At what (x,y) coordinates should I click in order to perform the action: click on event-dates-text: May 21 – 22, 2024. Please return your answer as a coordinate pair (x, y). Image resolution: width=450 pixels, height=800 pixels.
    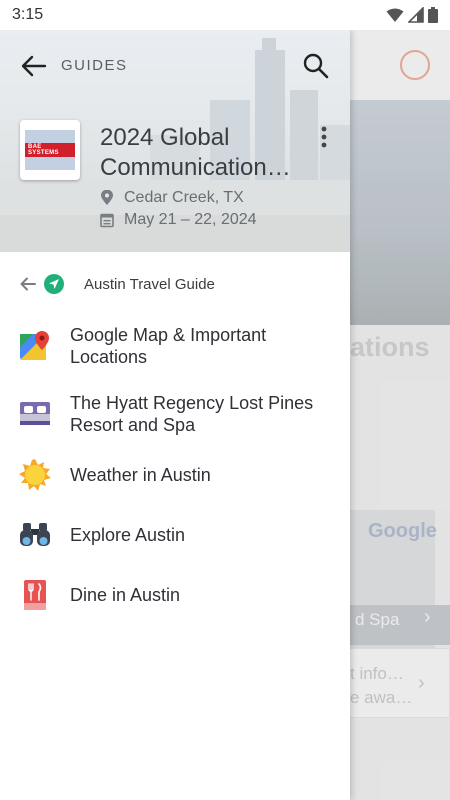
    Looking at the image, I should click on (190, 219).